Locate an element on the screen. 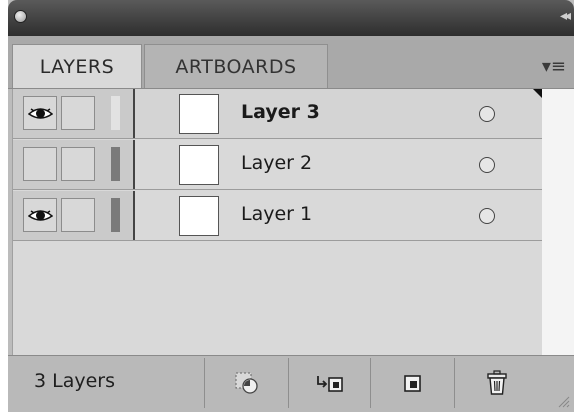 The height and width of the screenshot is (412, 574). resize-grip-icon is located at coordinates (563, 401).